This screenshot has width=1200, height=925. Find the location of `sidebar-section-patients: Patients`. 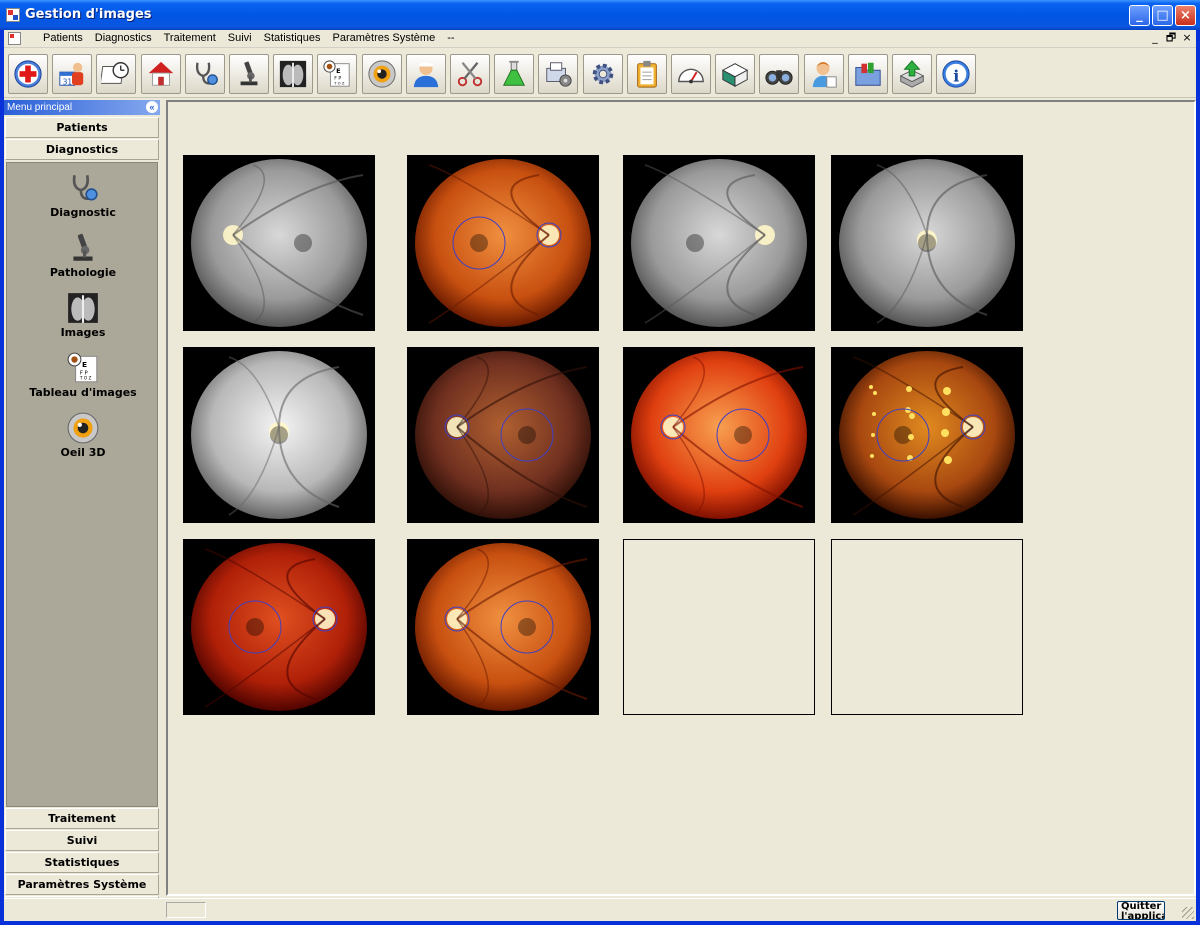

sidebar-section-patients: Patients is located at coordinates (82, 127).